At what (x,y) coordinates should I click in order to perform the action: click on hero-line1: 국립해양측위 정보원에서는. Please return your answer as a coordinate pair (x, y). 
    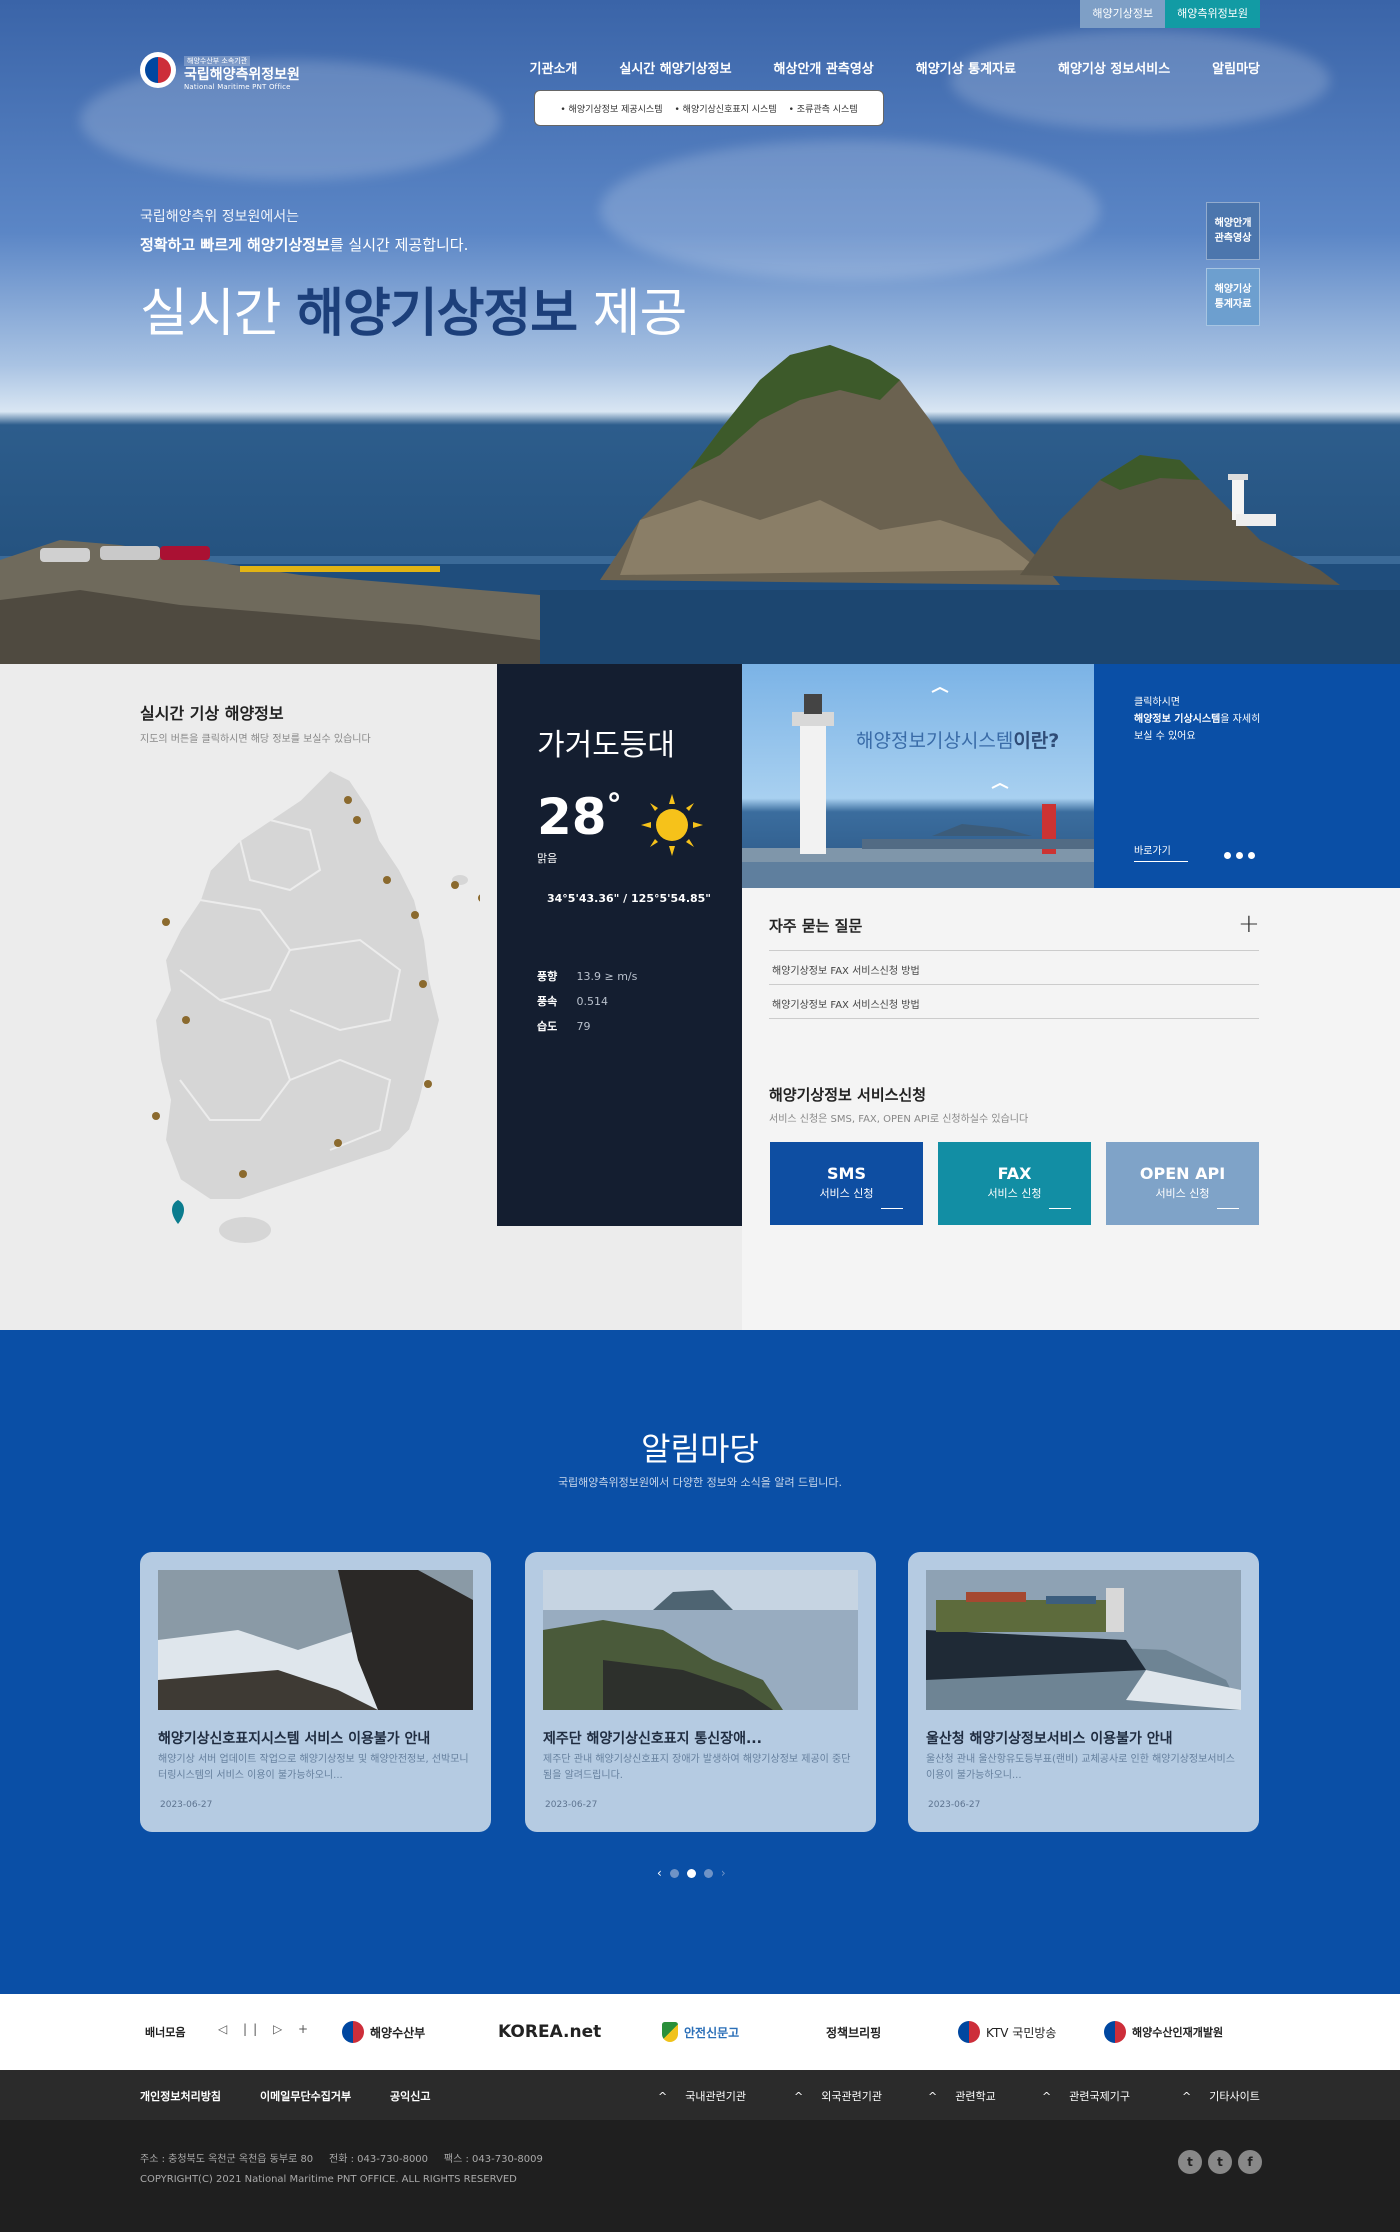
    Looking at the image, I should click on (220, 217).